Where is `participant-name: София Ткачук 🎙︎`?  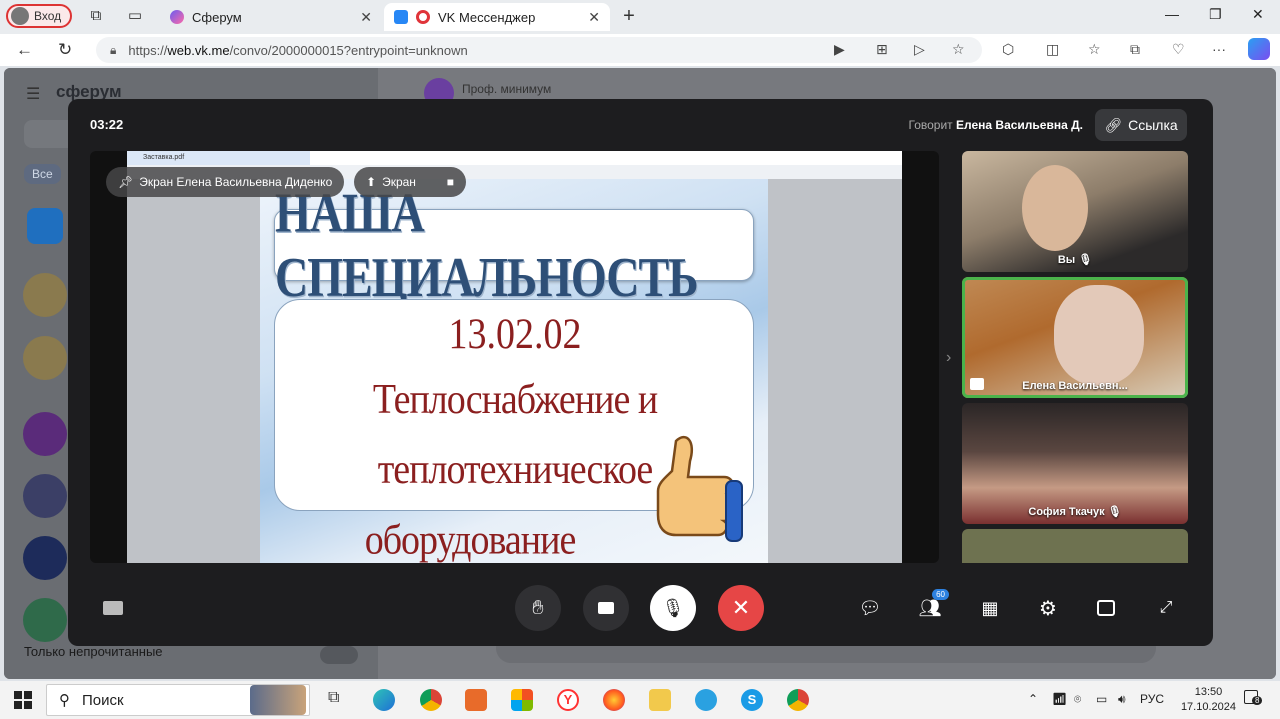
participant-name: София Ткачук 🎙︎ is located at coordinates (1075, 512).